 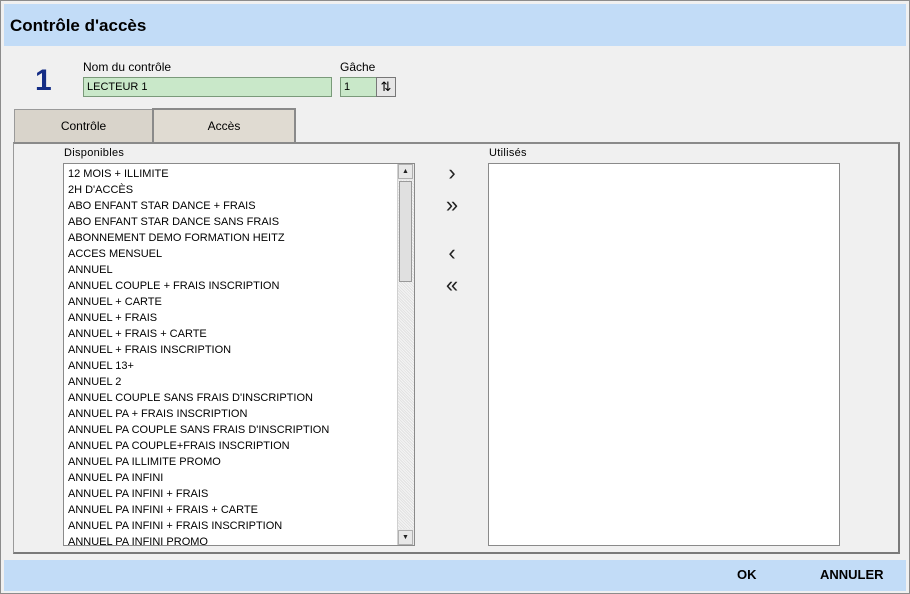 I want to click on tab-acces: Accès, so click(x=224, y=125).